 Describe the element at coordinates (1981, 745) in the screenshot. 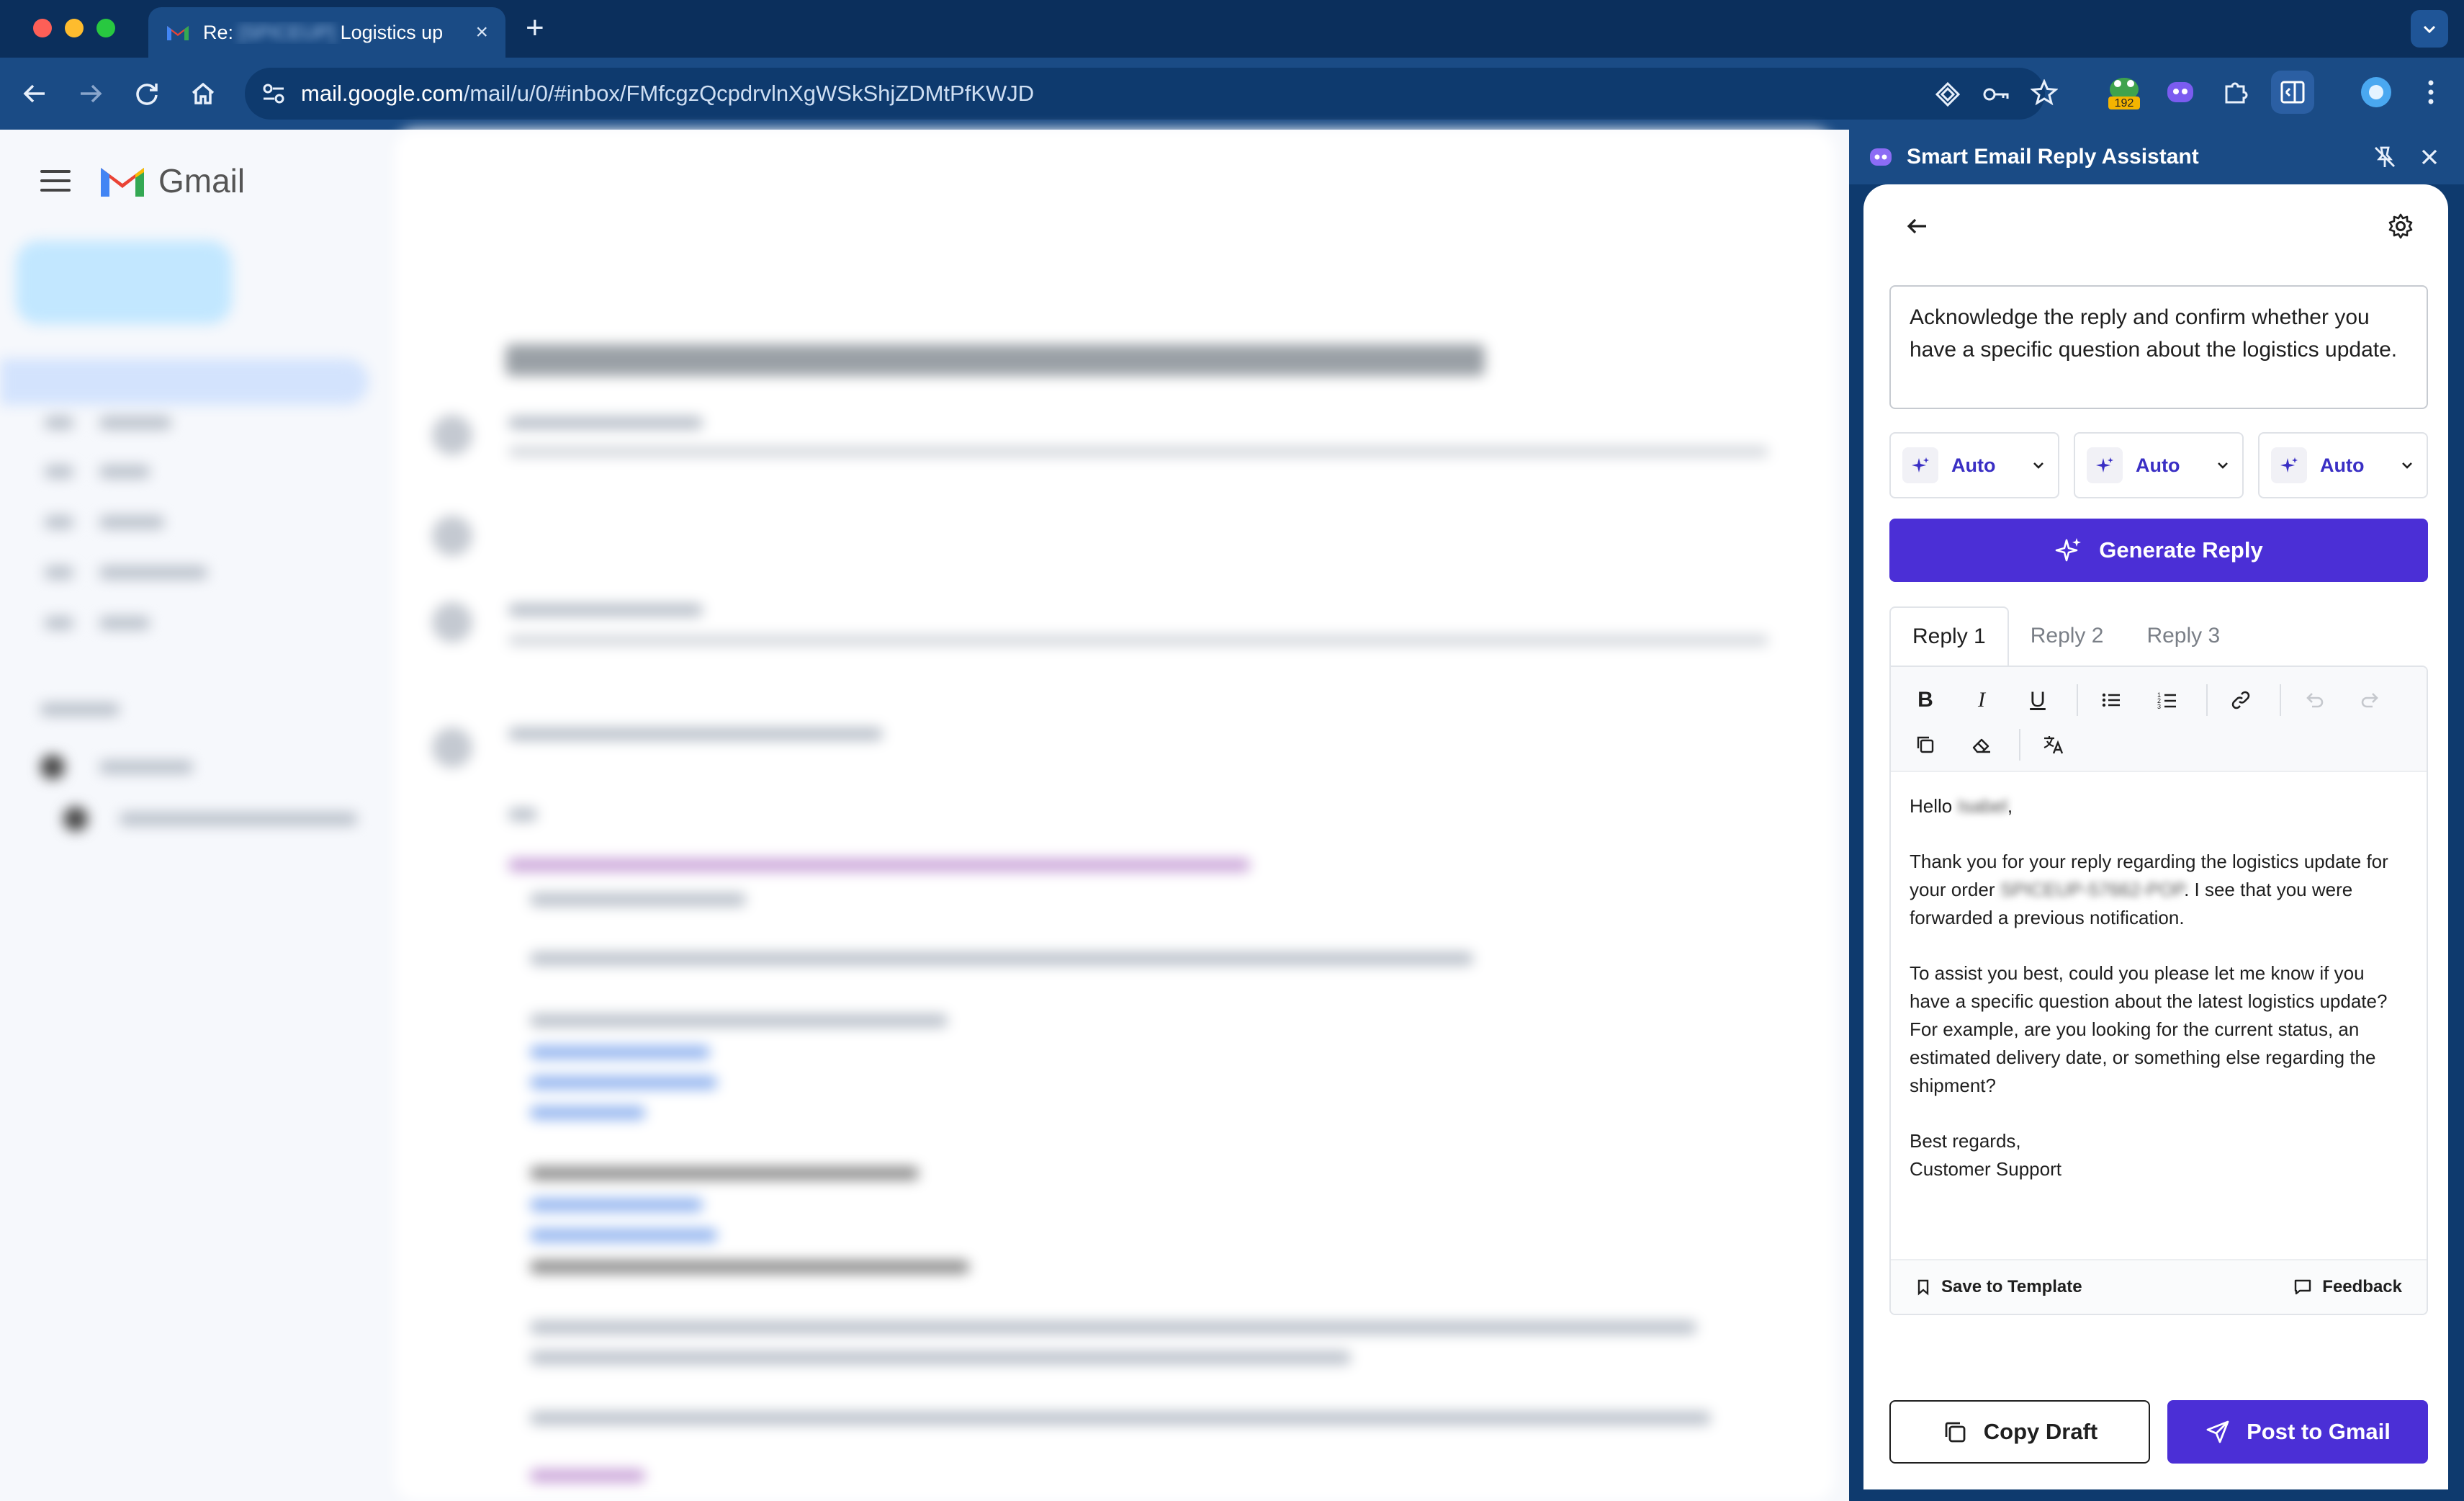

I see `eraser-icon` at that location.